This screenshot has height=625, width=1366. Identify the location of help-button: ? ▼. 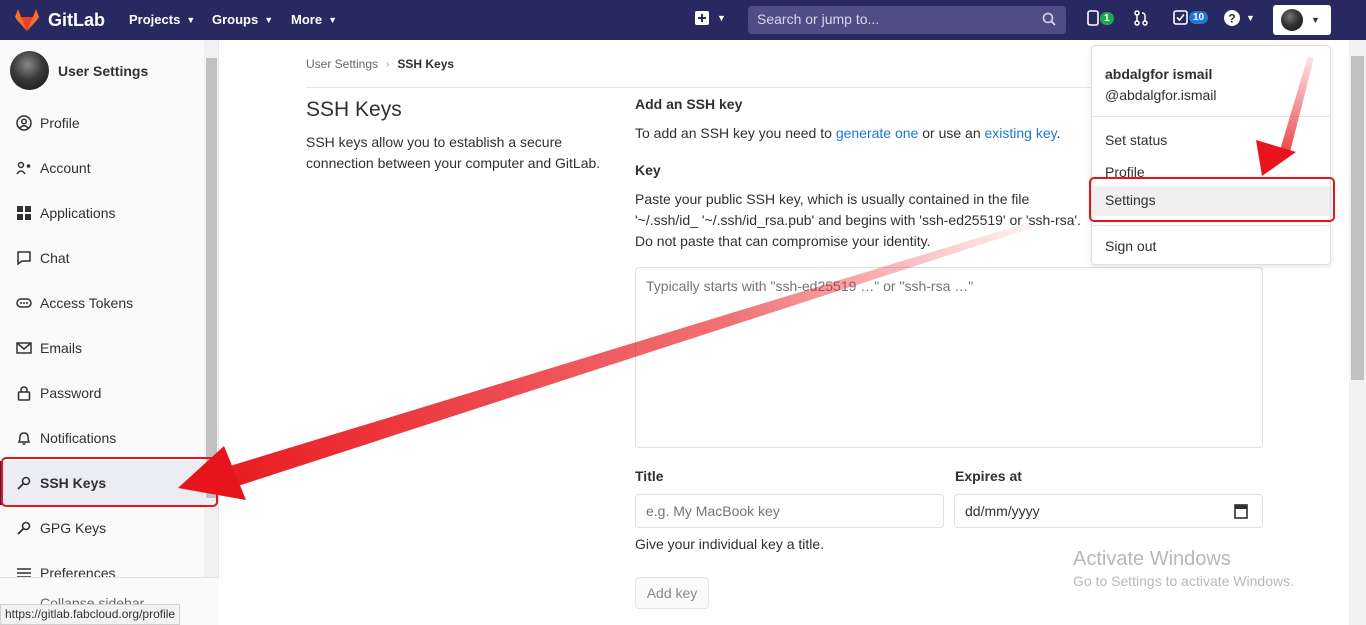
(1239, 18).